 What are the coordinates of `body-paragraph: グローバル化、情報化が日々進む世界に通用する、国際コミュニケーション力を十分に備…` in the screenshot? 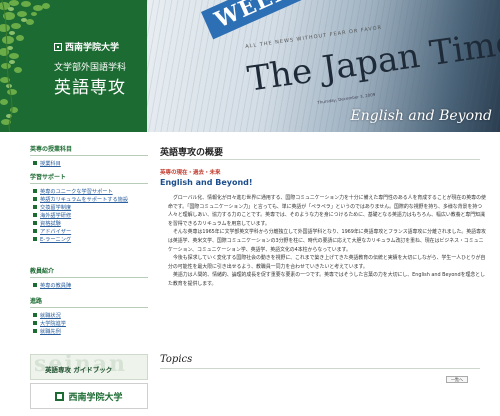 It's located at (327, 211).